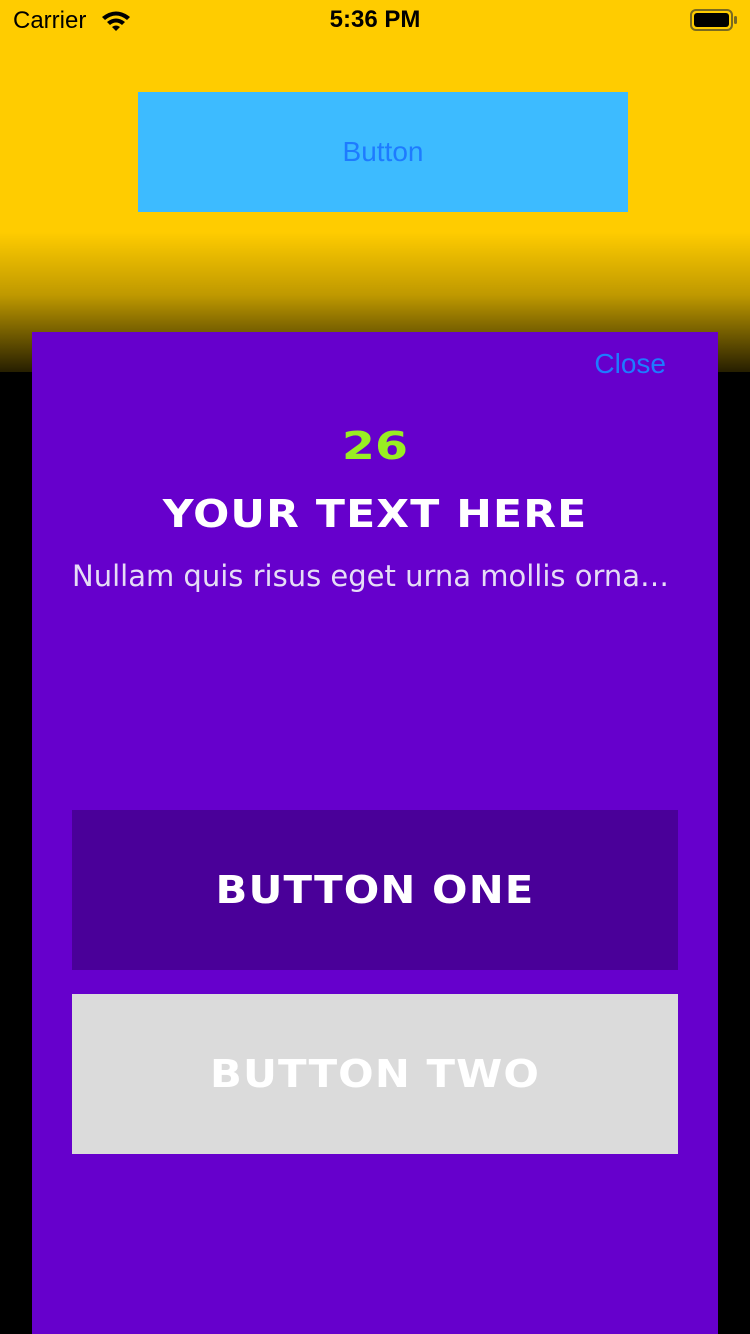 The height and width of the screenshot is (1334, 750). Describe the element at coordinates (383, 152) in the screenshot. I see `background-button: Button` at that location.